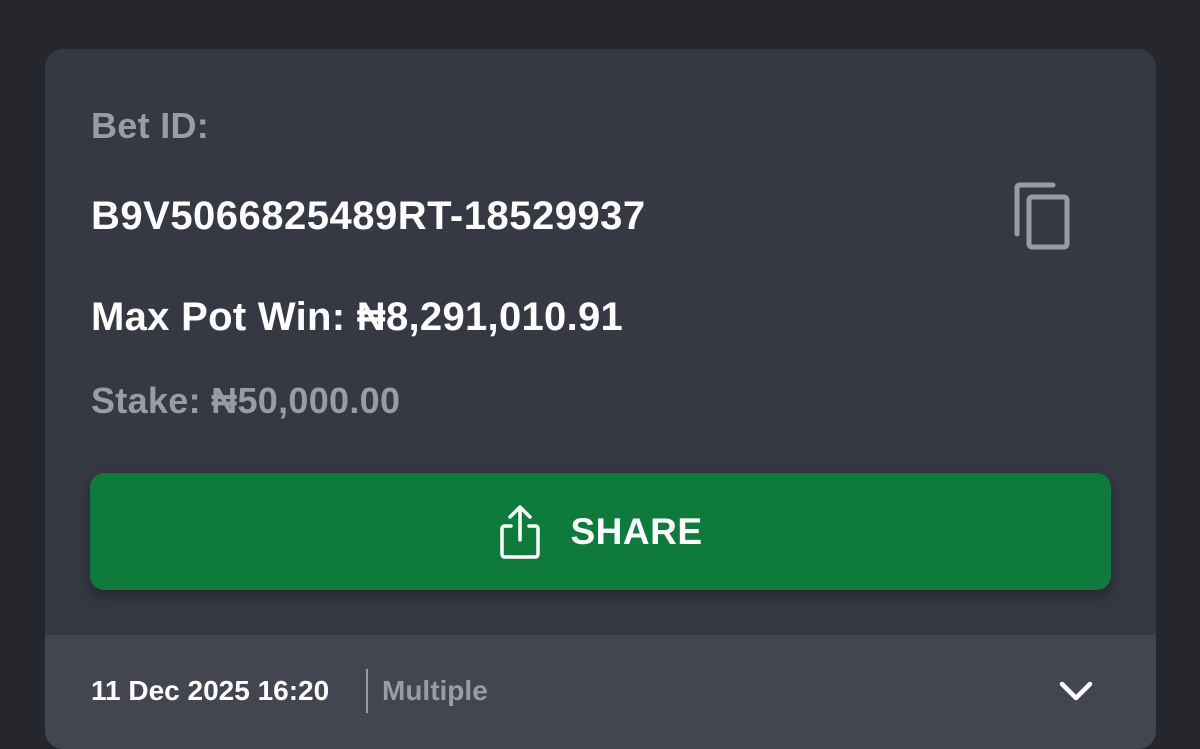  What do you see at coordinates (1076, 691) in the screenshot?
I see `chevron-down-icon` at bounding box center [1076, 691].